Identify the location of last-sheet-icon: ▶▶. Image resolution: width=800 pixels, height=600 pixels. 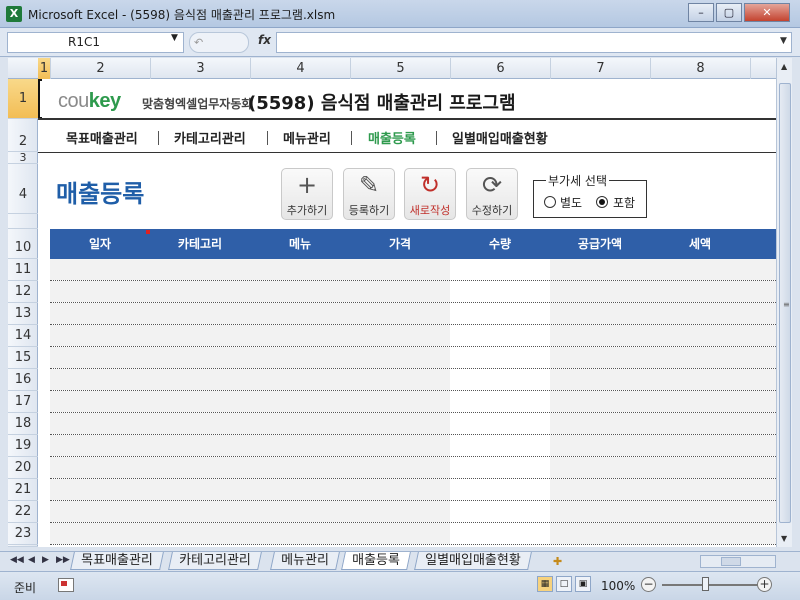
(63, 560).